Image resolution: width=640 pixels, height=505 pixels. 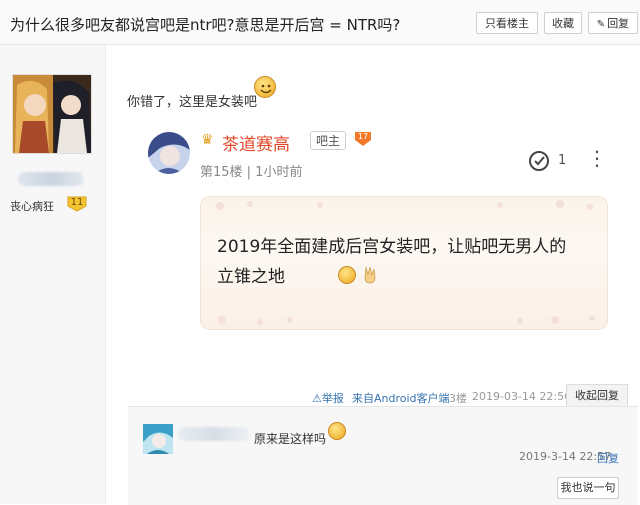 I want to click on crown-icon: ♛, so click(x=207, y=140).